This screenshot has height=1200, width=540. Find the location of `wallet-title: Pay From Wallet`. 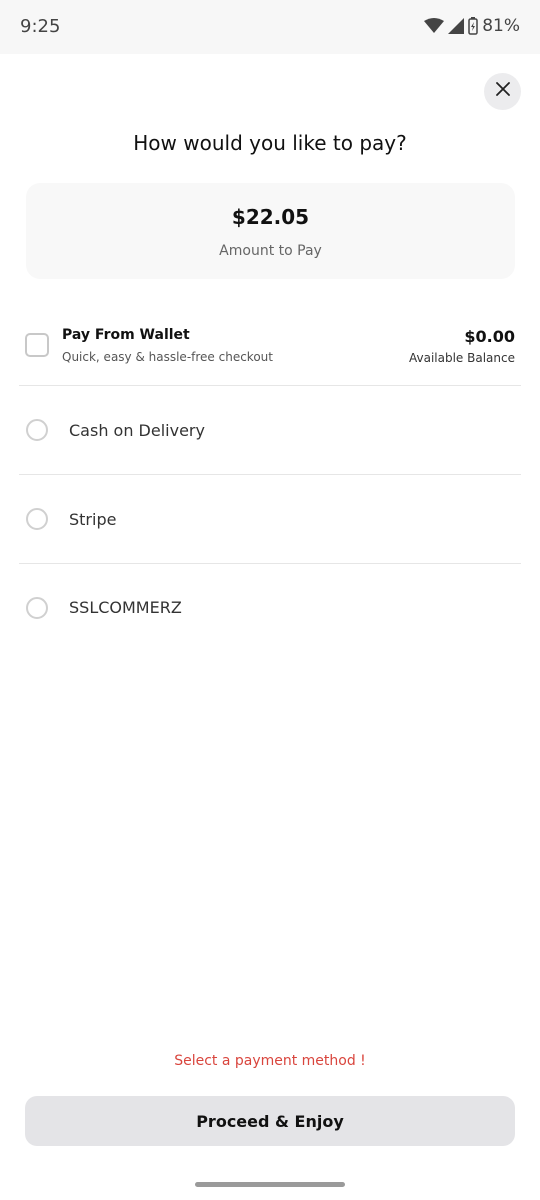

wallet-title: Pay From Wallet is located at coordinates (126, 335).